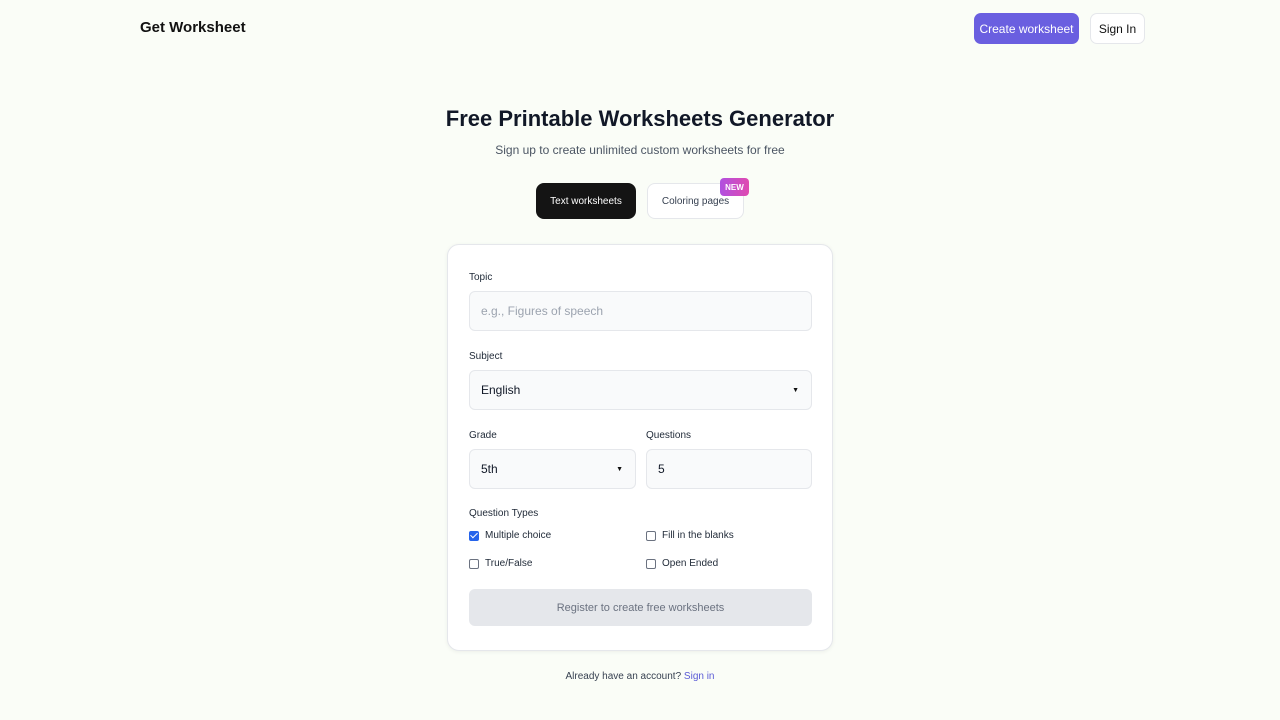 This screenshot has width=1280, height=720. Describe the element at coordinates (486, 356) in the screenshot. I see `subject-label: Subject` at that location.